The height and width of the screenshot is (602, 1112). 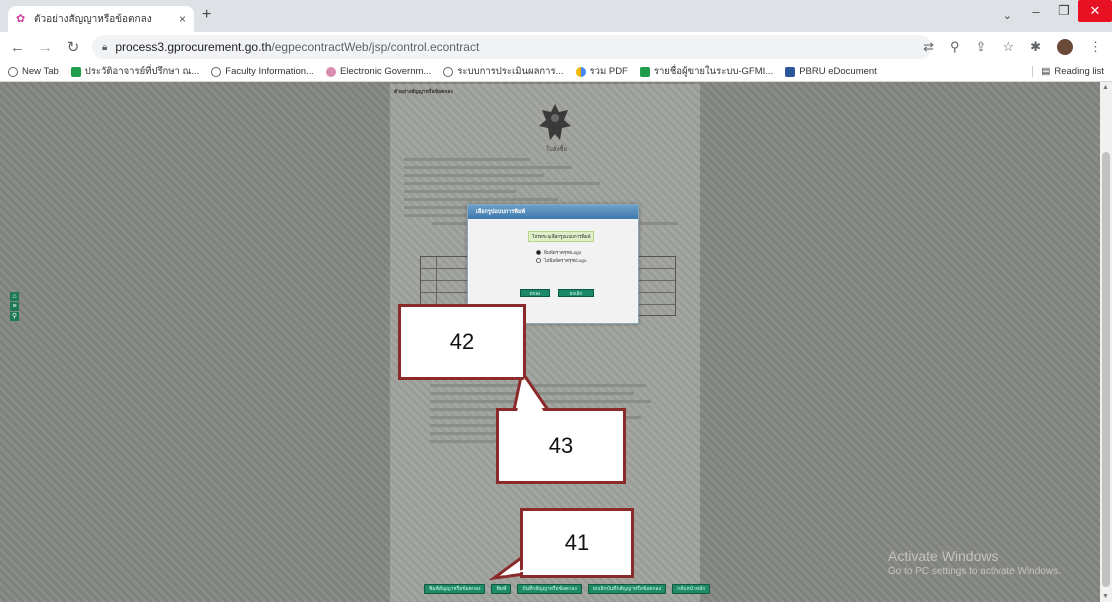 What do you see at coordinates (193, 47) in the screenshot?
I see `url-host: process3.gprocurement.go.th` at bounding box center [193, 47].